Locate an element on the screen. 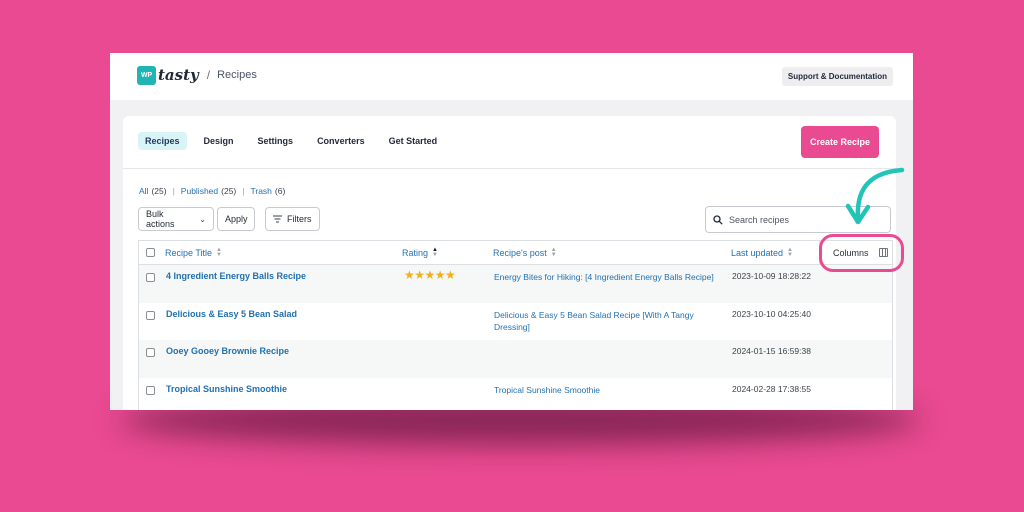 This screenshot has height=512, width=1024. support-documentation-button: Support & Documentation is located at coordinates (837, 76).